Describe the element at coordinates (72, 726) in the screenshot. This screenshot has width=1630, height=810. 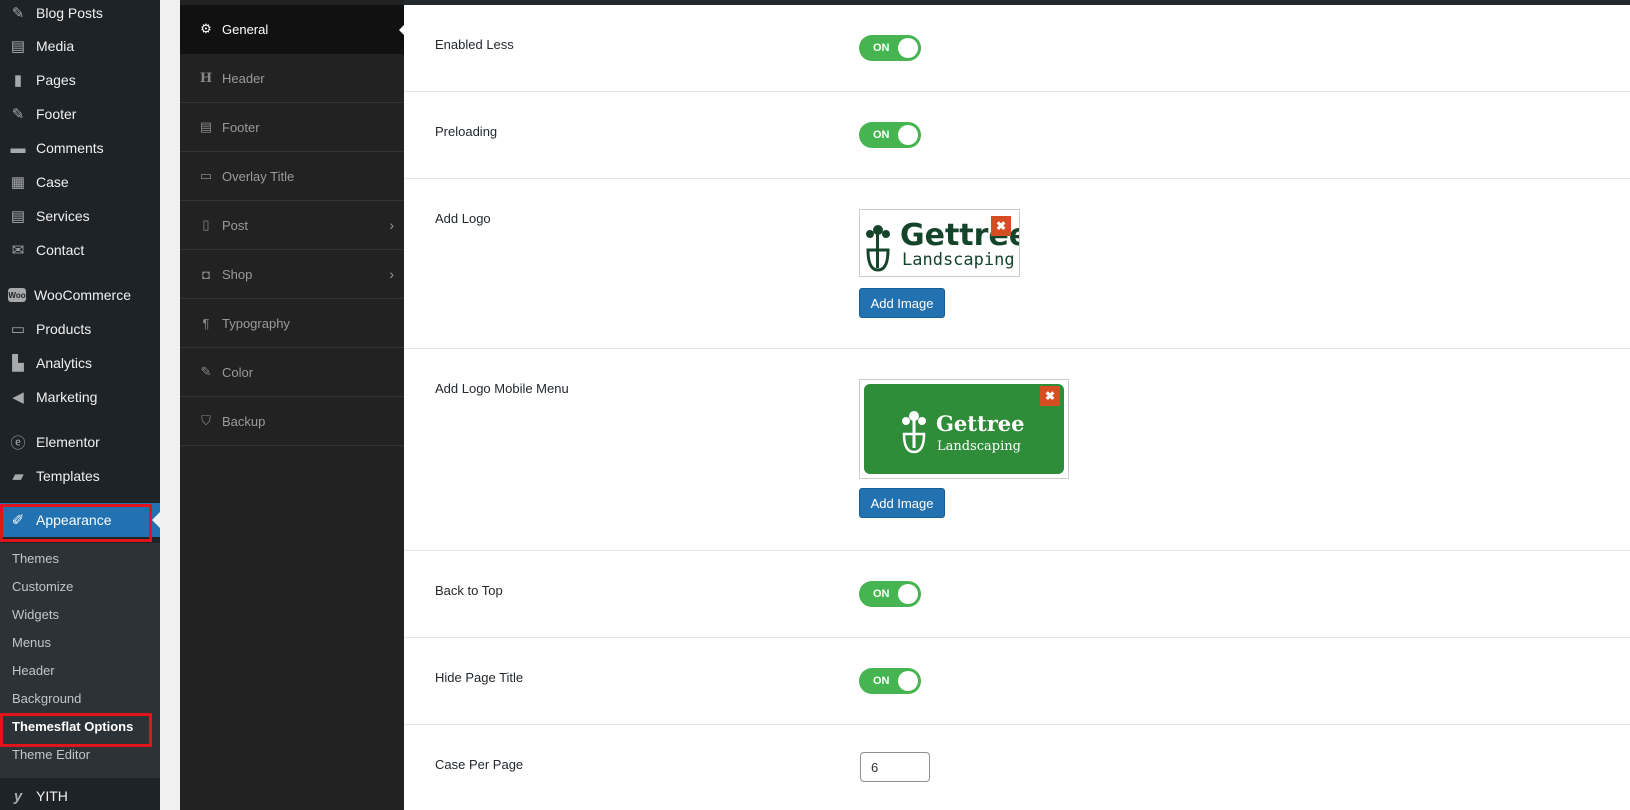
I see `submenu-themesflat-options: Themesflat Options` at that location.